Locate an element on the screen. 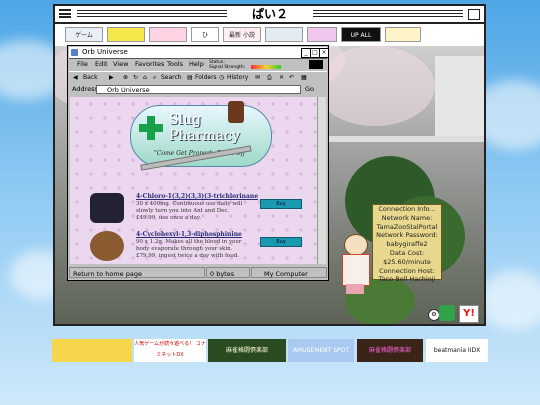  conn-line: TamaZooStalPortal is located at coordinates (407, 226).